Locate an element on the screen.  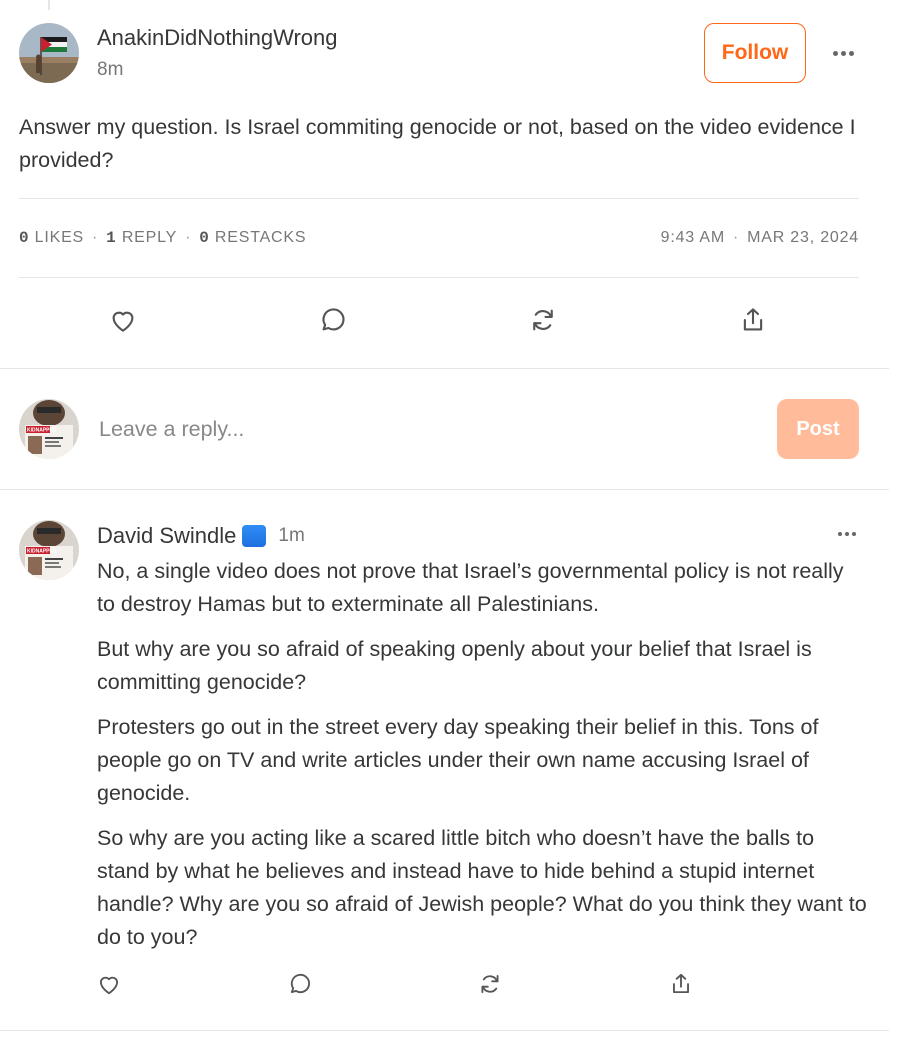
restacks-stat: 0 RESTACKS is located at coordinates (252, 238).